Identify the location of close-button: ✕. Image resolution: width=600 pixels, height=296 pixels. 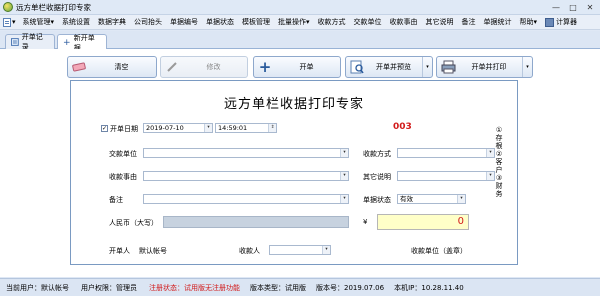
(590, 7).